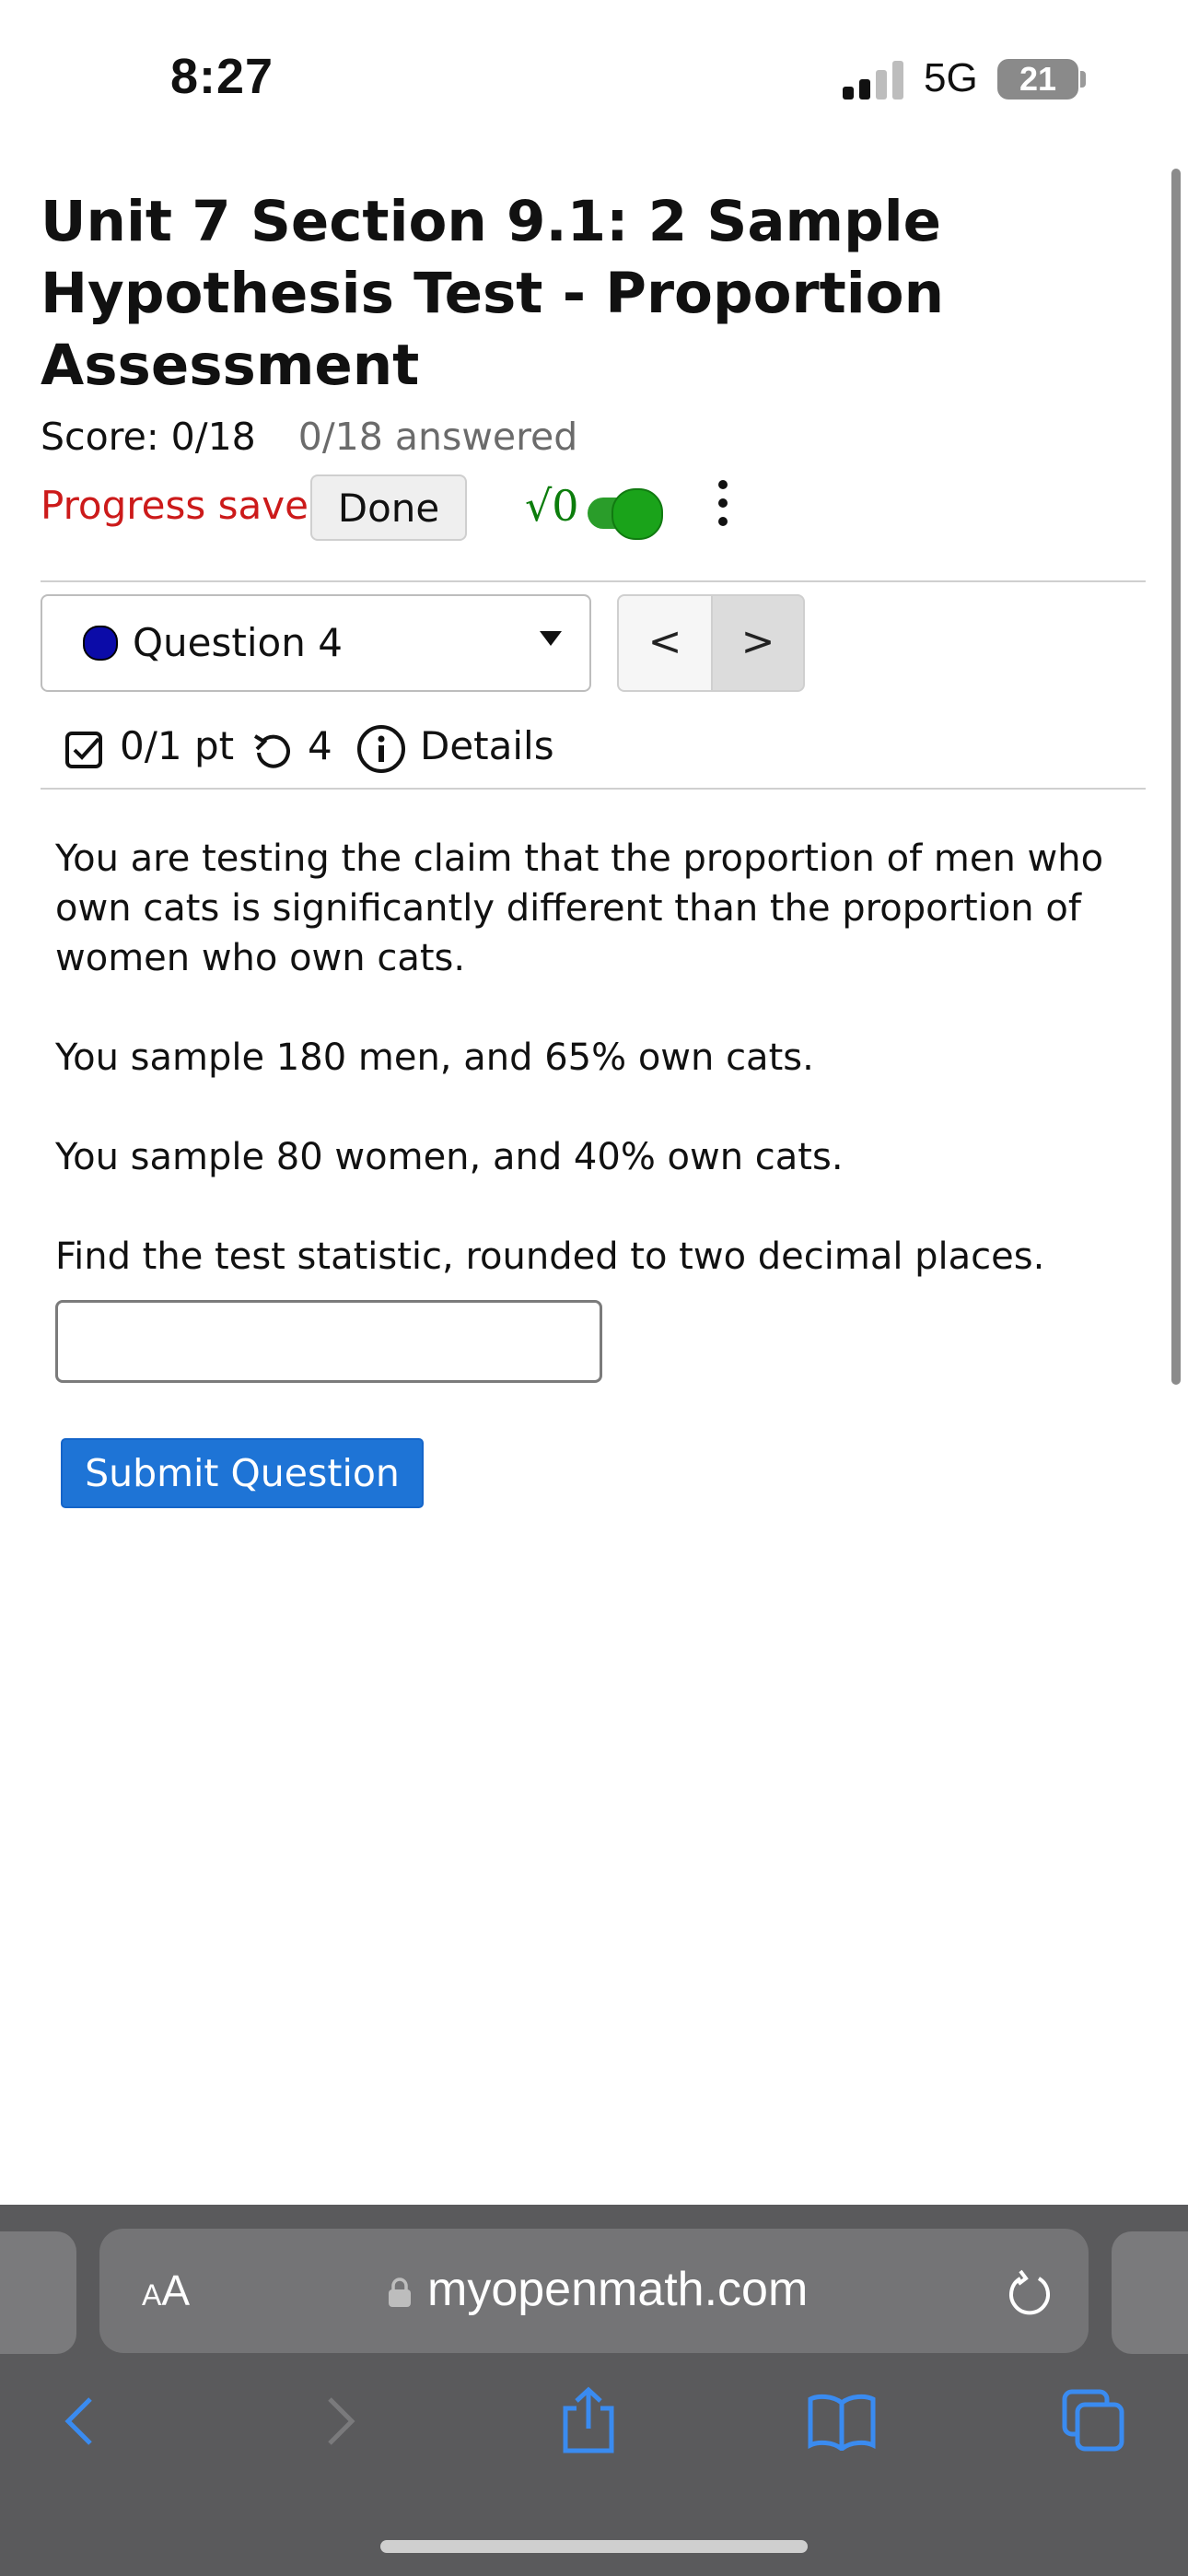 The image size is (1188, 2576). What do you see at coordinates (449, 1157) in the screenshot?
I see `question-paragraph: You sample 80 women, and 40% own cats.` at bounding box center [449, 1157].